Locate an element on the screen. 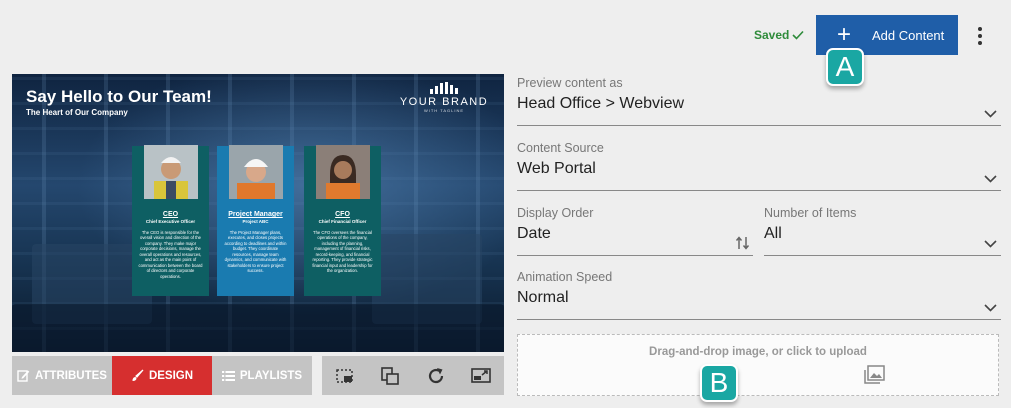 Image resolution: width=1011 pixels, height=408 pixels. check-icon is located at coordinates (798, 35).